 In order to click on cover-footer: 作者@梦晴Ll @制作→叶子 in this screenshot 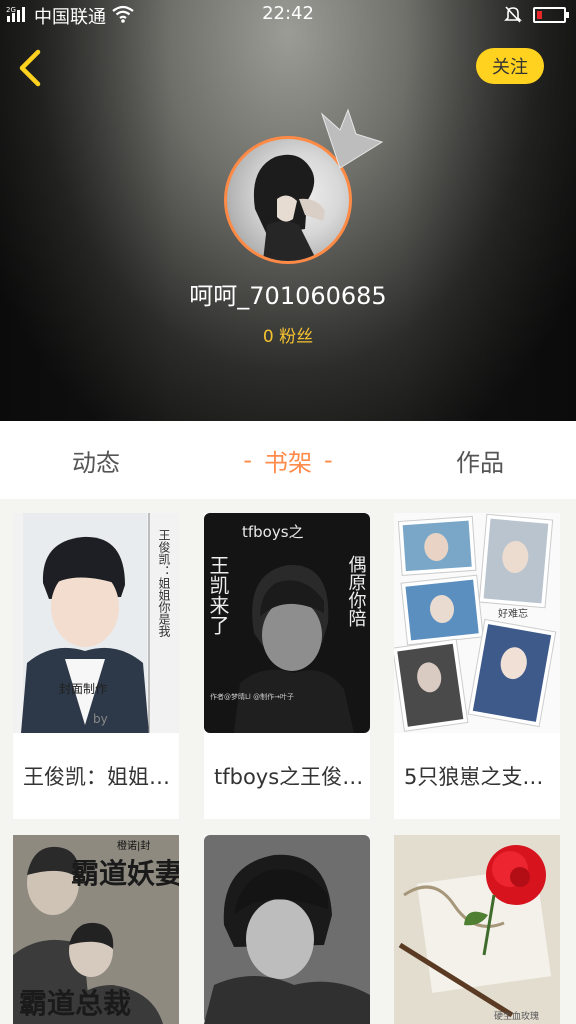, I will do `click(252, 696)`.